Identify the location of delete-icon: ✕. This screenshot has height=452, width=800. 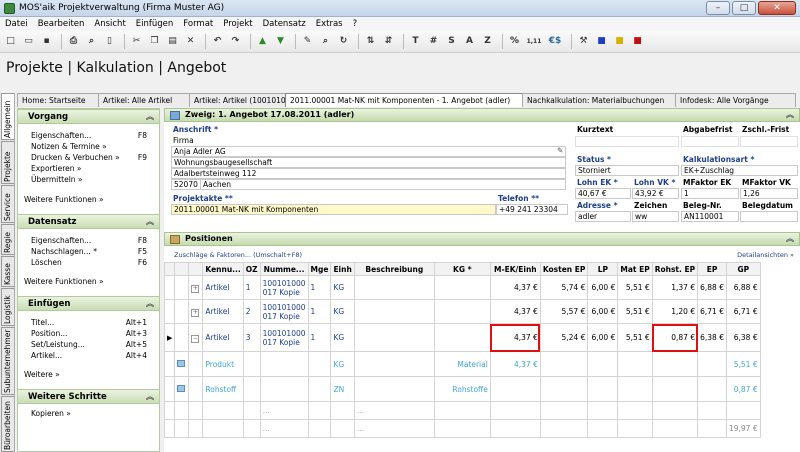
(190, 41).